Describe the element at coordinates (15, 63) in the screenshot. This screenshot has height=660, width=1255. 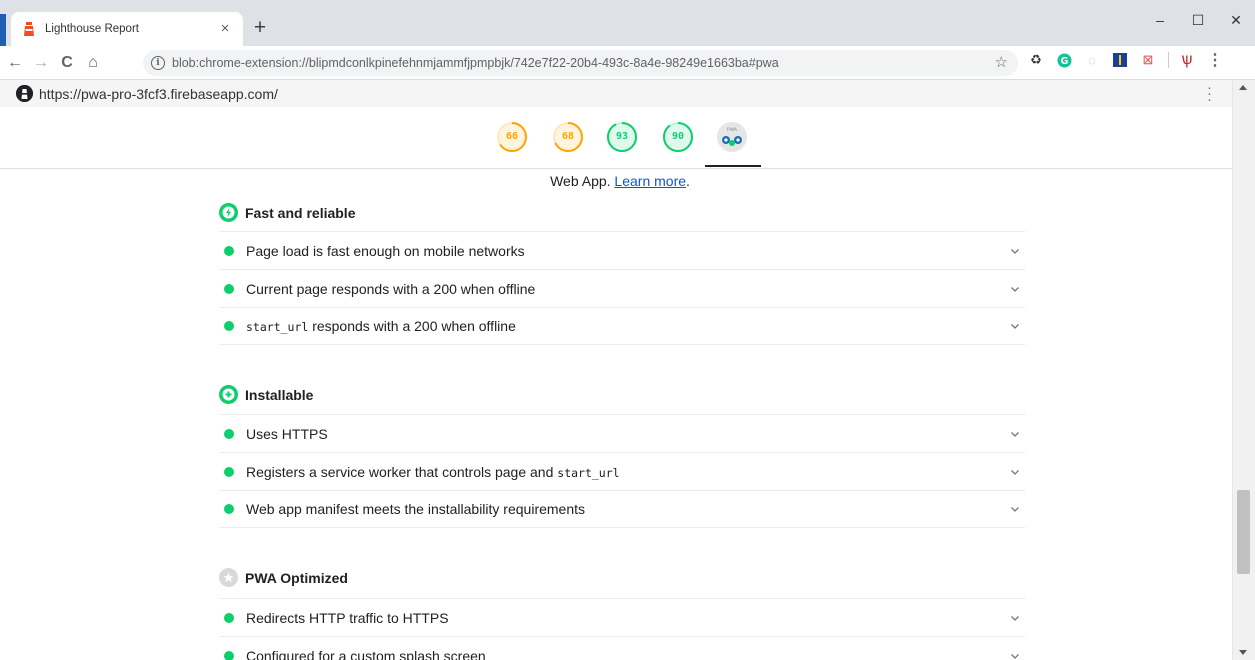
I see `back-icon: ←` at that location.